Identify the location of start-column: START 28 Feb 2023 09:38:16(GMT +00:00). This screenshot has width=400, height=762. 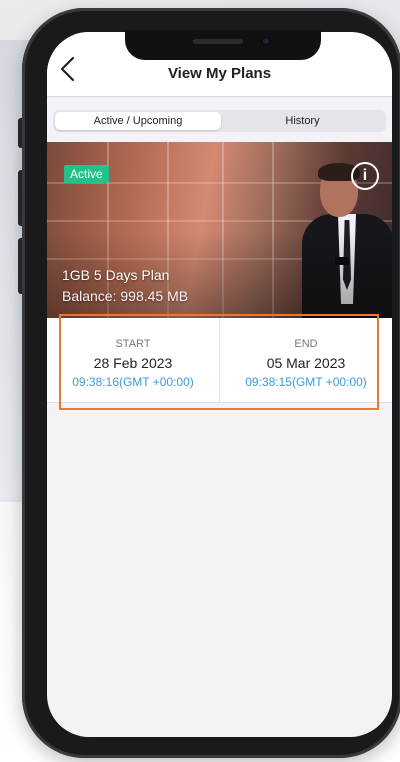
(133, 360).